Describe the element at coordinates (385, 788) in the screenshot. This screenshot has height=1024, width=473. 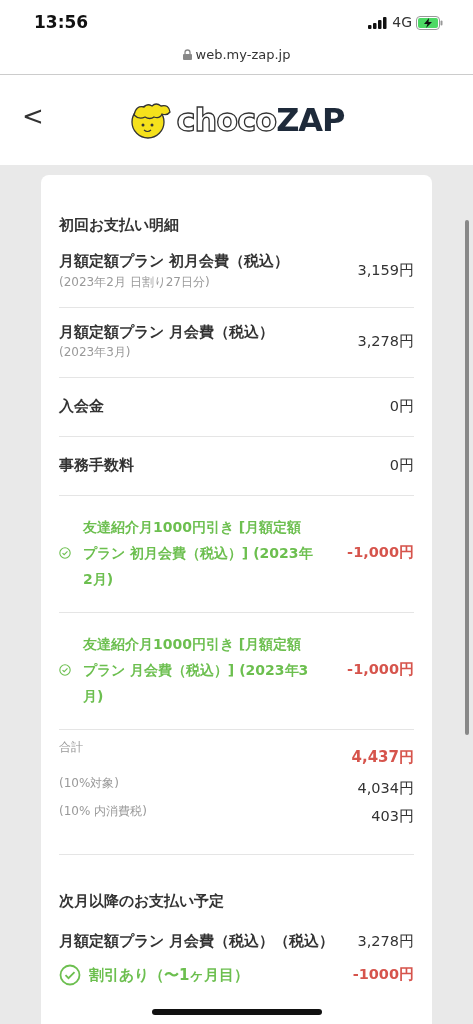
I see `total-amount: 4,034円` at that location.